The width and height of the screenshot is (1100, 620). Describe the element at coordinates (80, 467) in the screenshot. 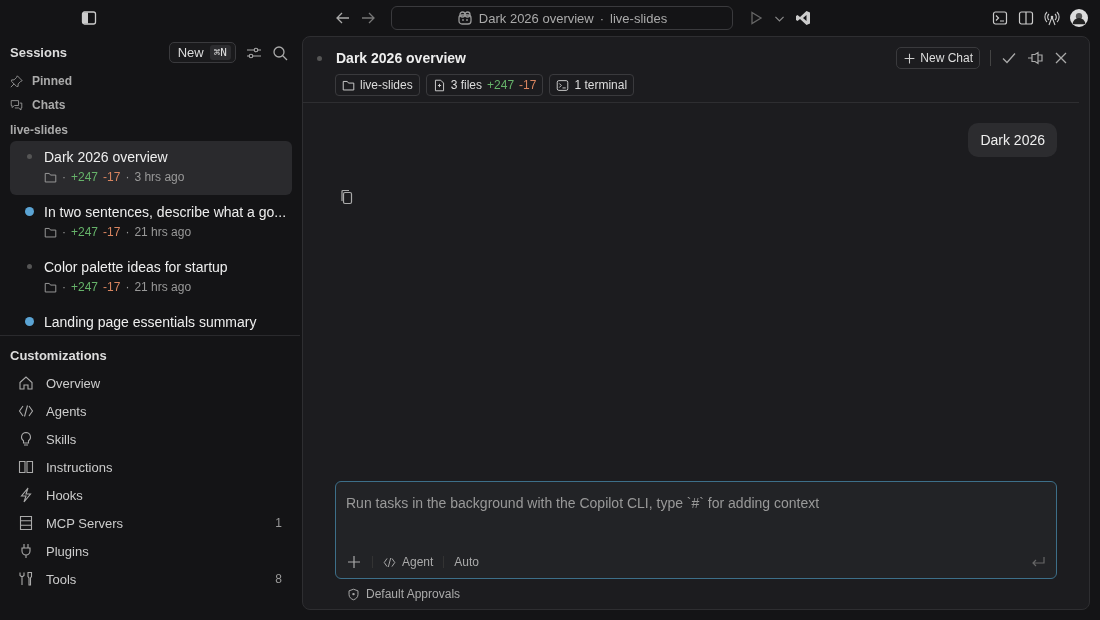

I see `customization-label: Instructions` at that location.